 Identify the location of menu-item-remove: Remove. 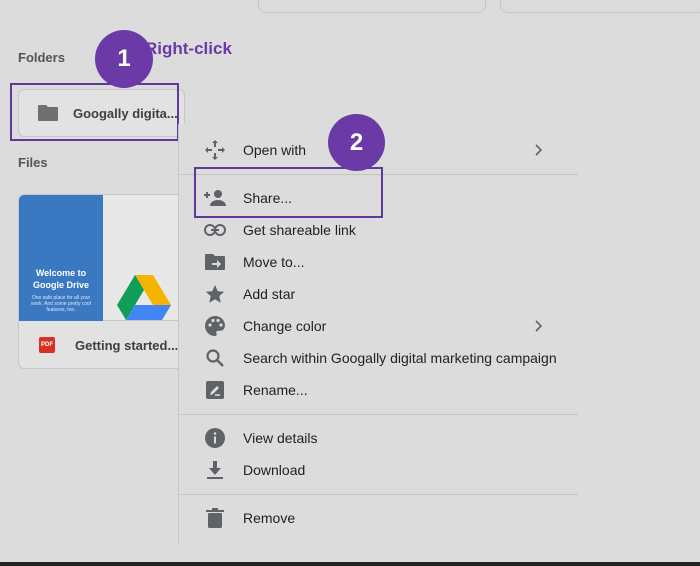
(379, 518).